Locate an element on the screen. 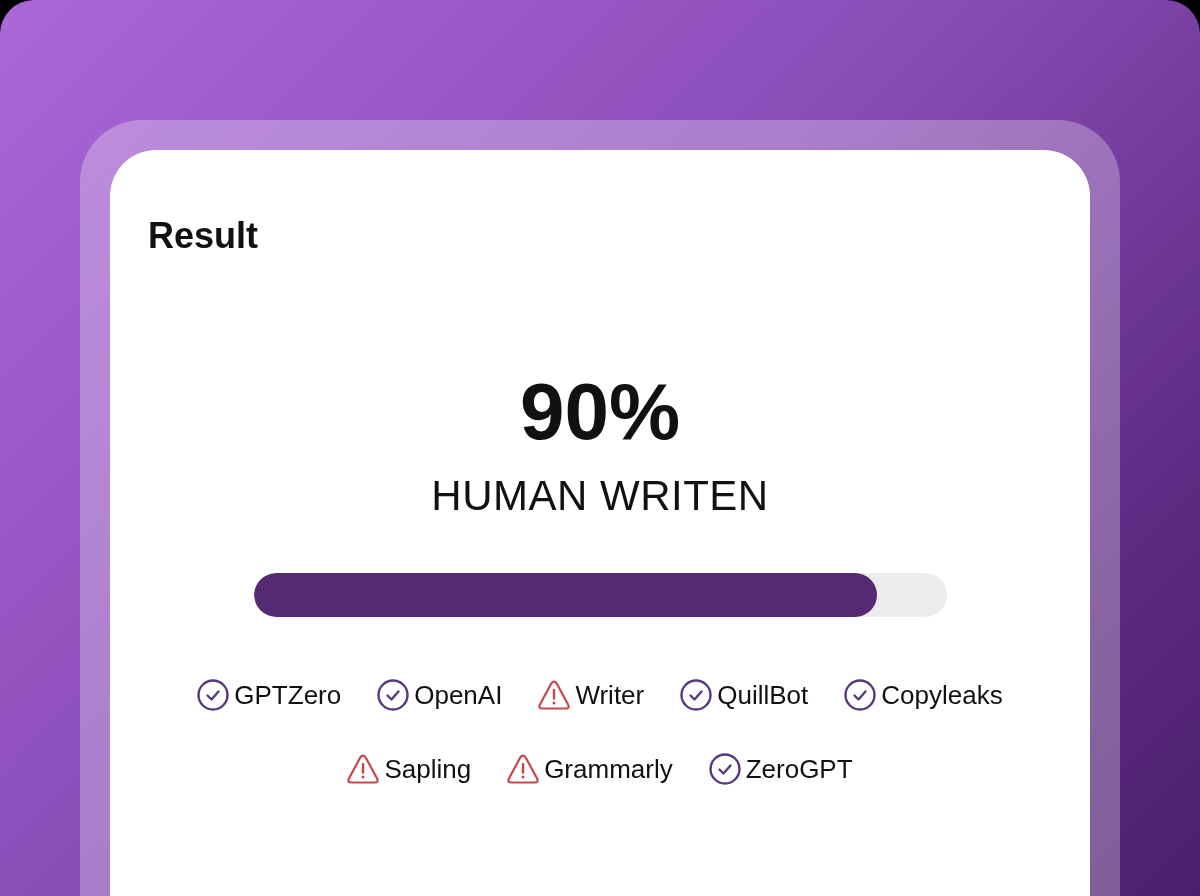  detector-name: ZeroGPT is located at coordinates (799, 768).